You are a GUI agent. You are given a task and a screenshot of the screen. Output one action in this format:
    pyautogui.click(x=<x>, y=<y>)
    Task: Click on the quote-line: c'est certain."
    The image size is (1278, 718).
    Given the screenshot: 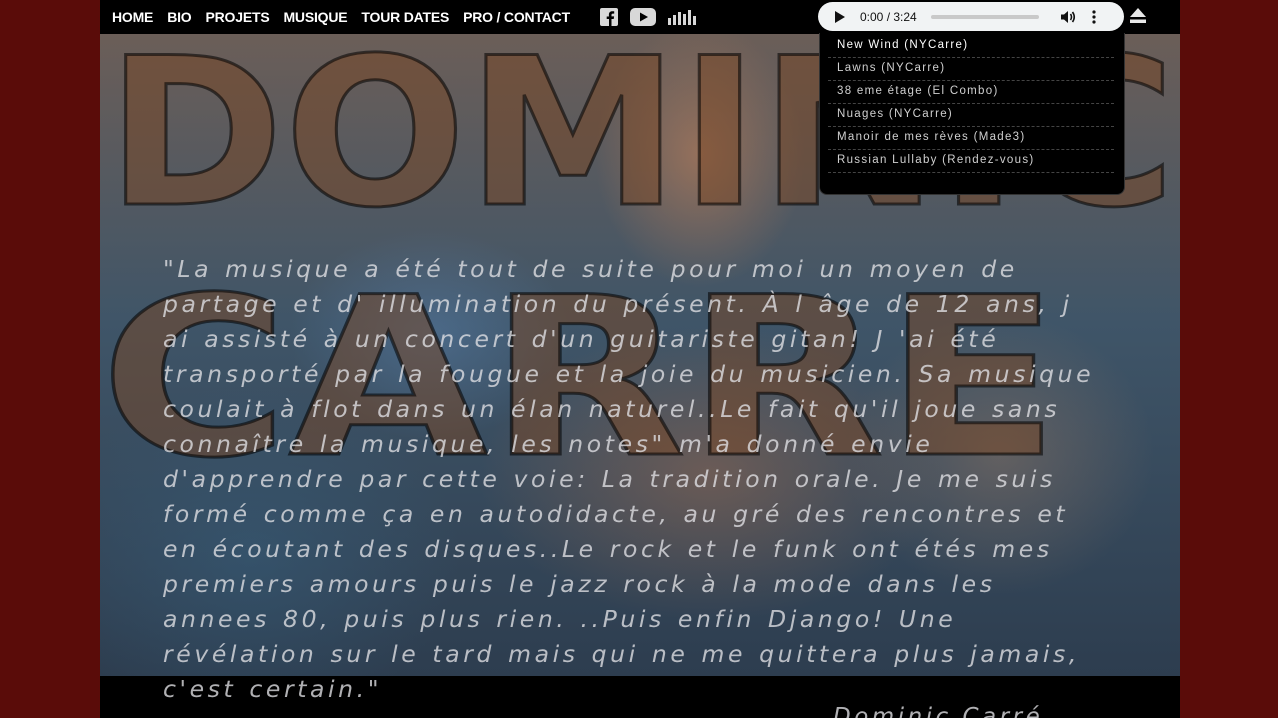 What is the action you would take?
    pyautogui.click(x=273, y=689)
    